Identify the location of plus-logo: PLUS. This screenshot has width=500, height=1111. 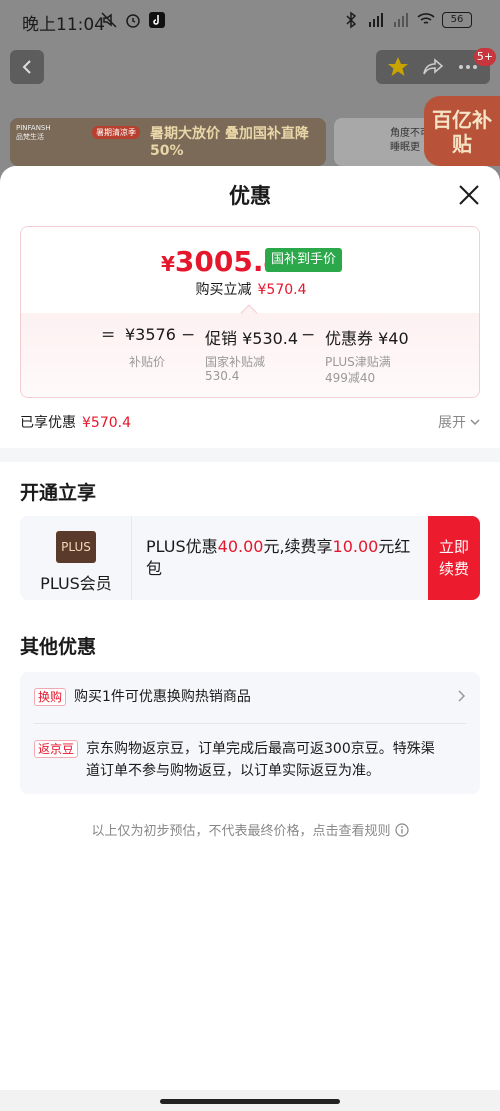
(76, 547).